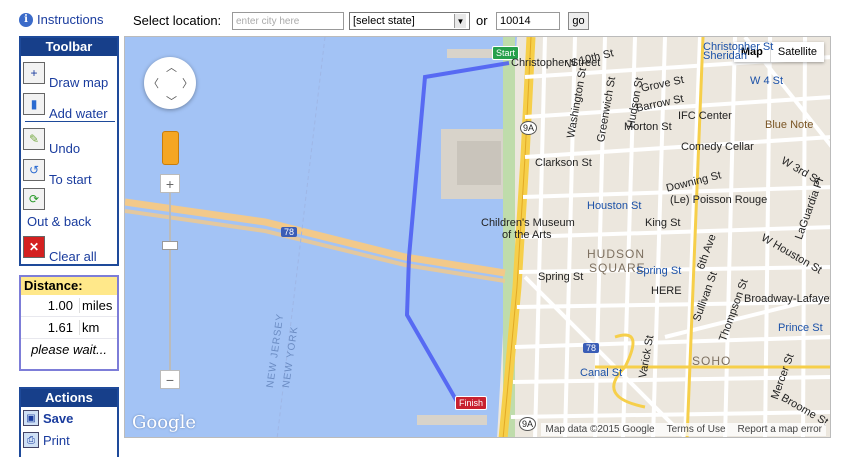 The width and height of the screenshot is (842, 457). I want to click on save-button: ▣ Save, so click(69, 418).